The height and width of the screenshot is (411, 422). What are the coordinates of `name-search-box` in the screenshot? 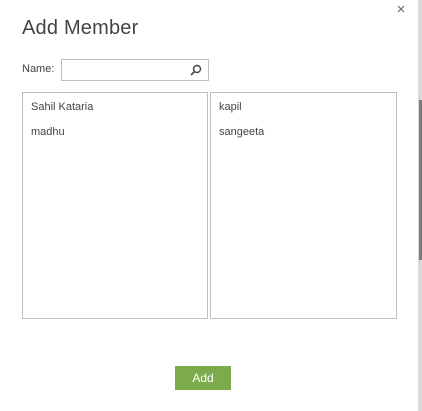 It's located at (135, 70).